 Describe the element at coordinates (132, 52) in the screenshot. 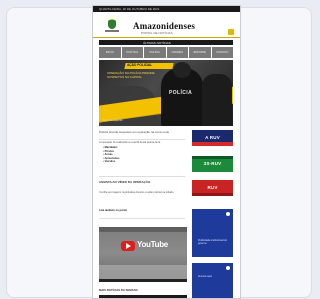

I see `nav-item-politica: POLÍTICA` at that location.